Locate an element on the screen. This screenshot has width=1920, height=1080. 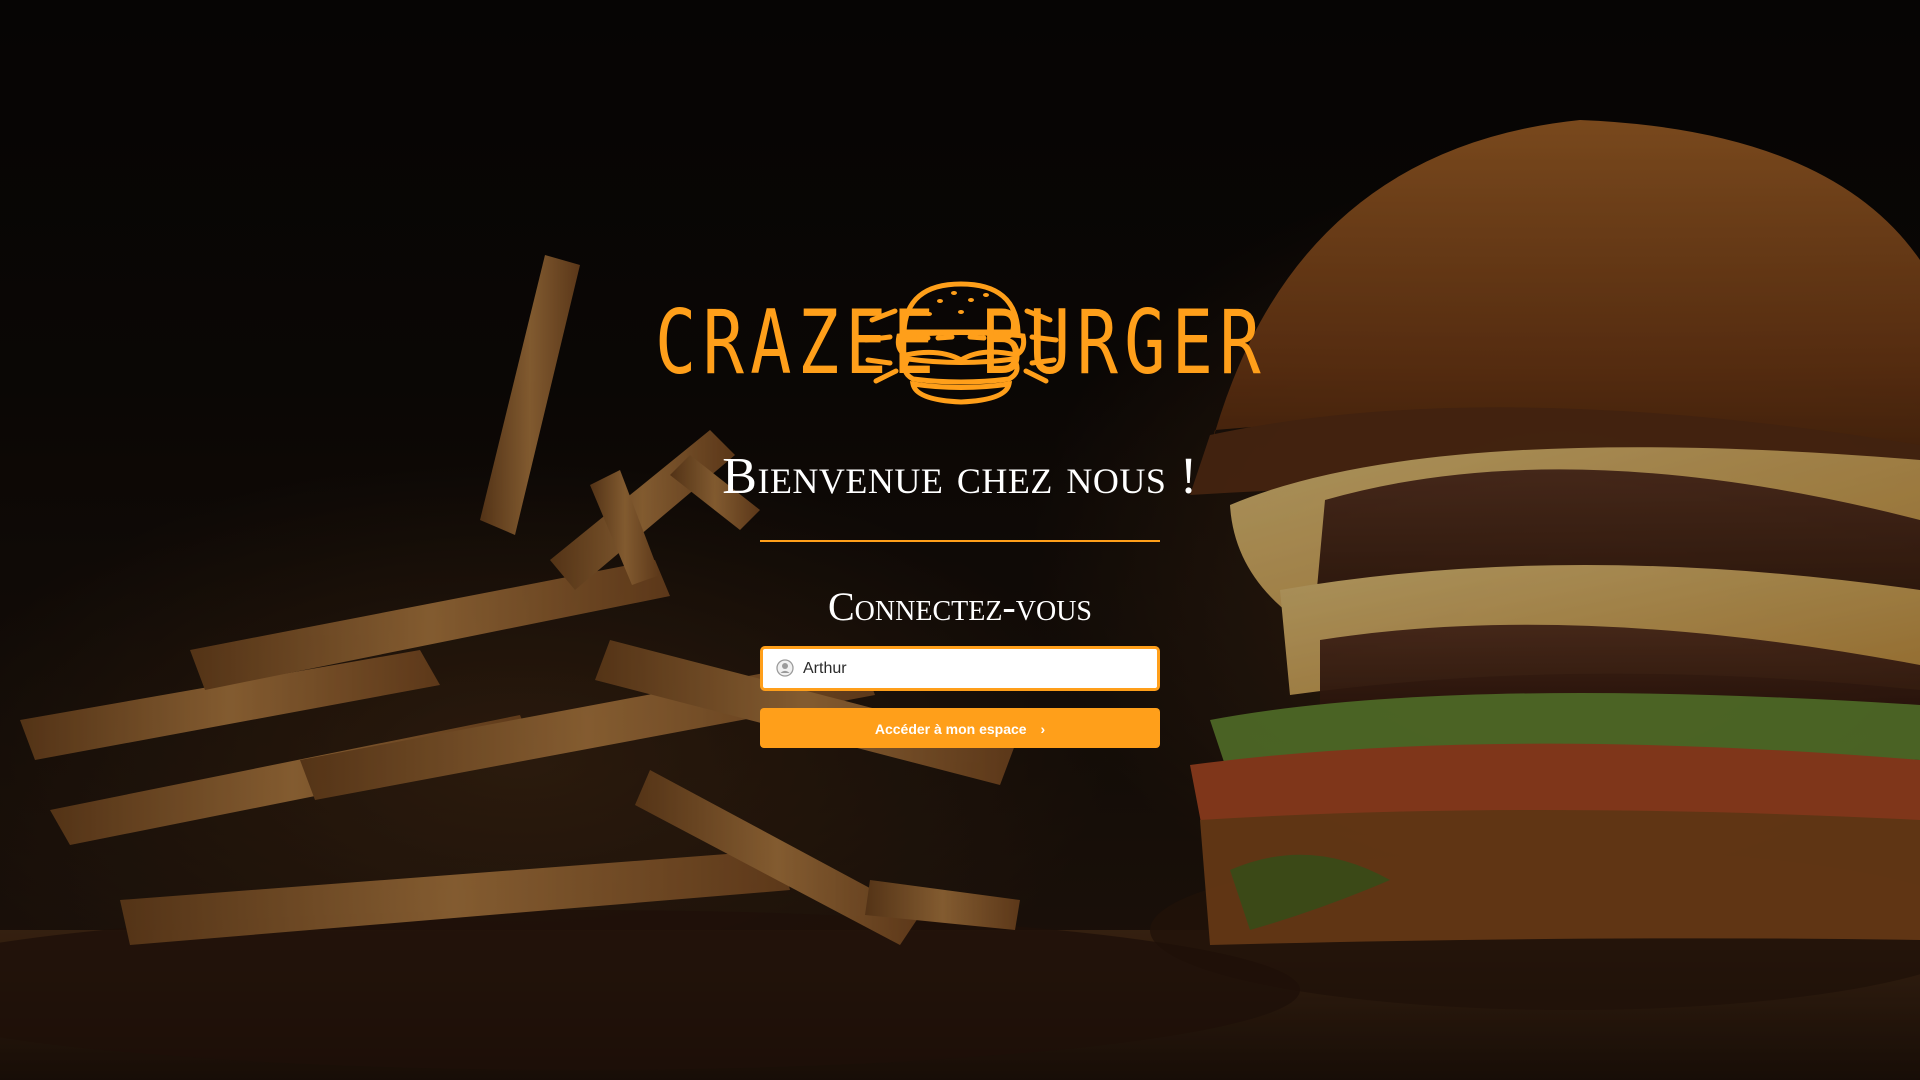
brand-logo: CRAZEE BURGER is located at coordinates (961, 343).